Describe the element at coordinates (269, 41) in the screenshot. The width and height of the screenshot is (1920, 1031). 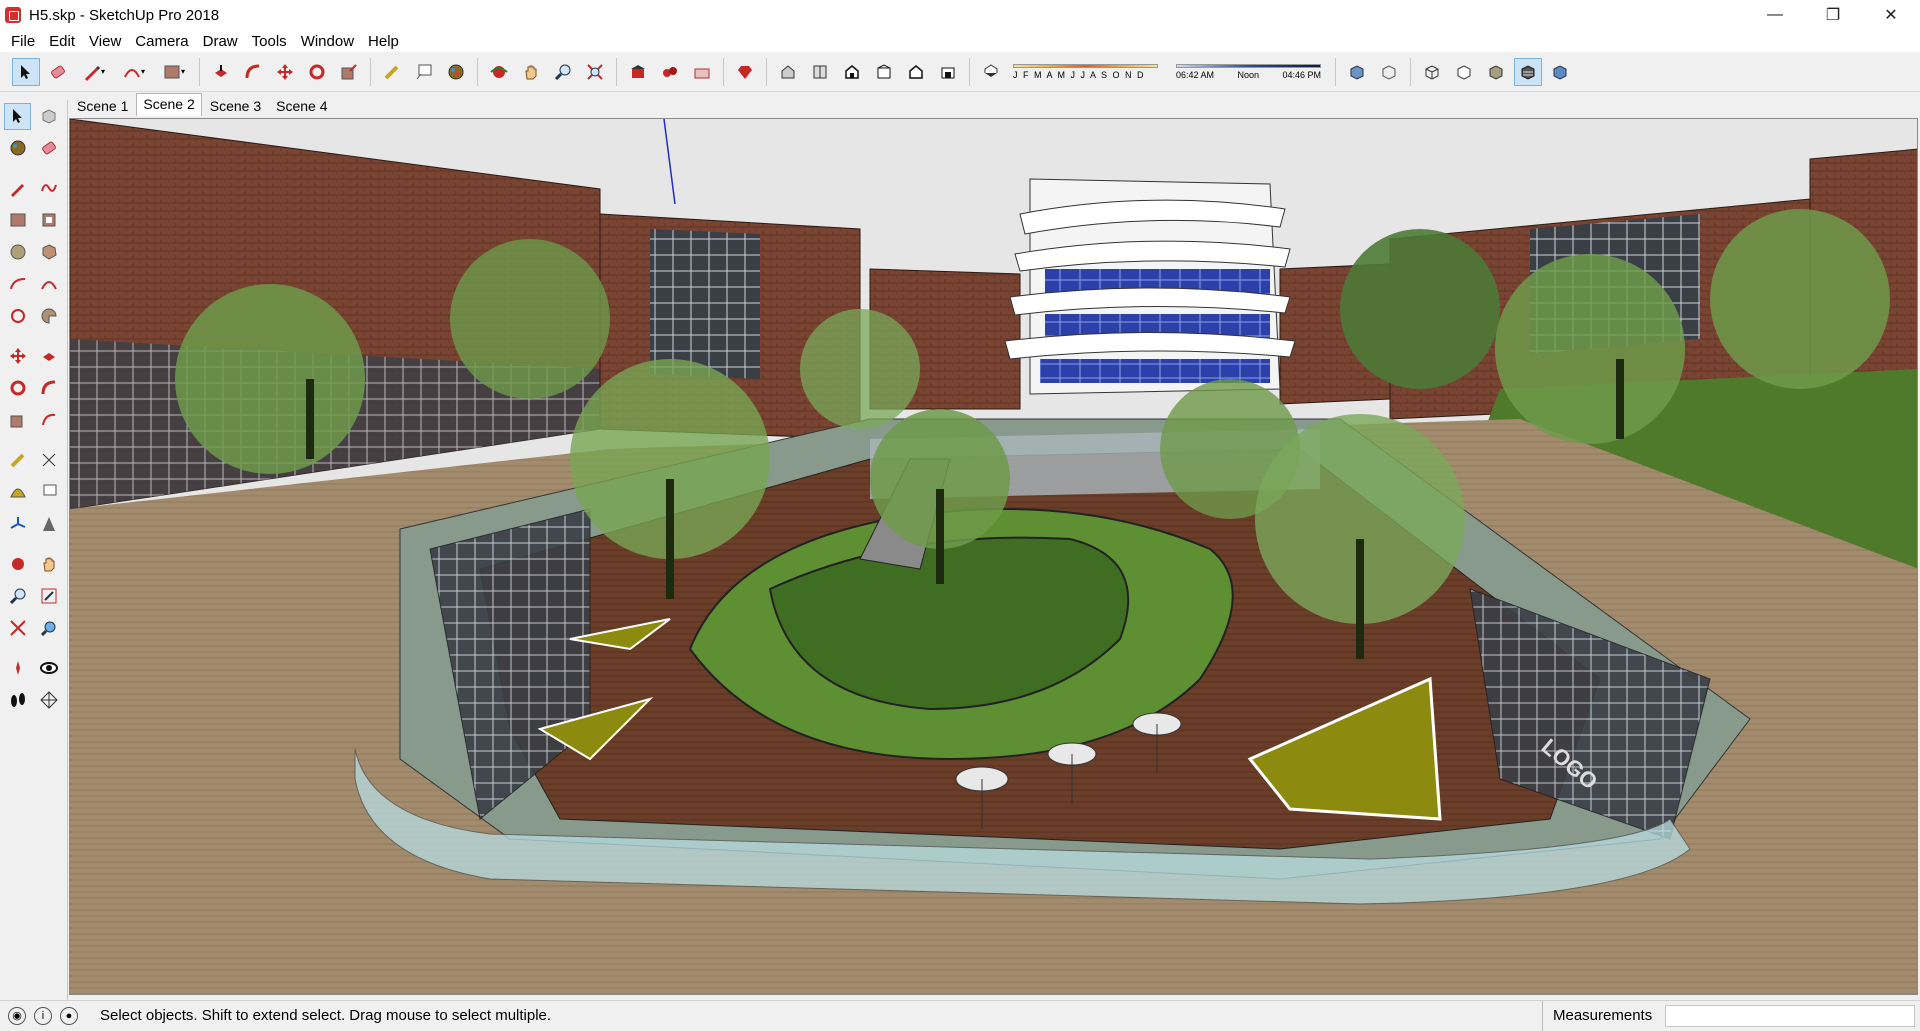
I see `menu-tools: Tools` at that location.